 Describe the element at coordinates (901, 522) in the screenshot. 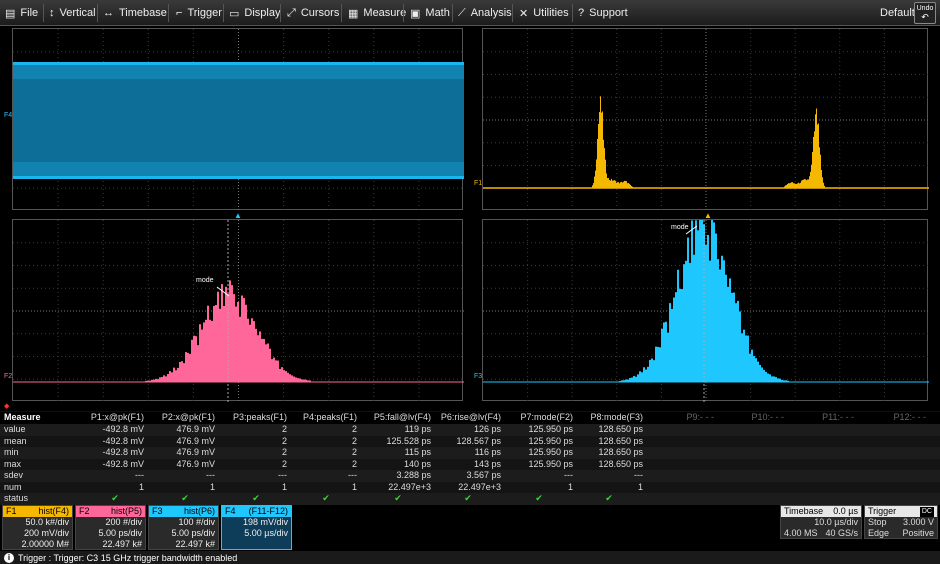

I see `trigger-descriptor: Trigger DC Stop 3.000 V Edge Positive` at that location.